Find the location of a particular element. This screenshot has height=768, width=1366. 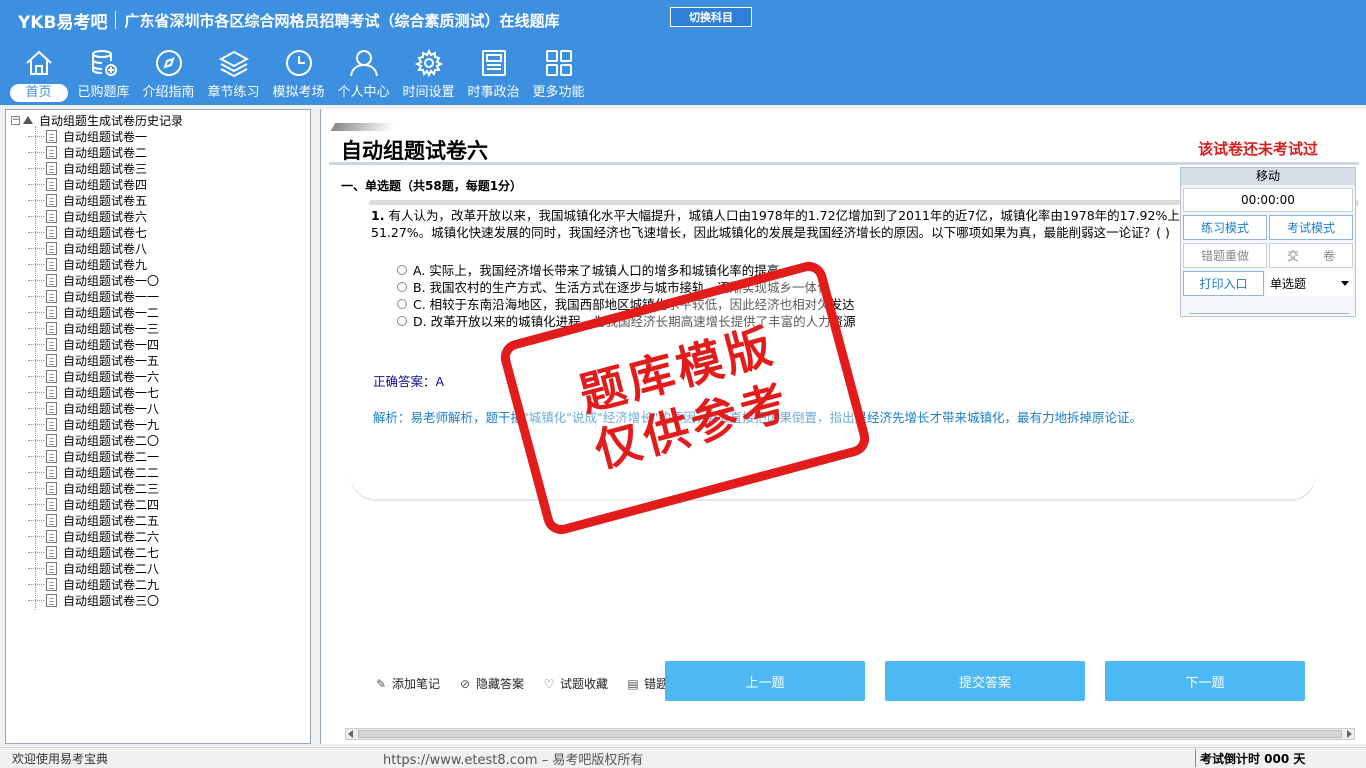

nav-purchased: 已购题库 is located at coordinates (103, 75).